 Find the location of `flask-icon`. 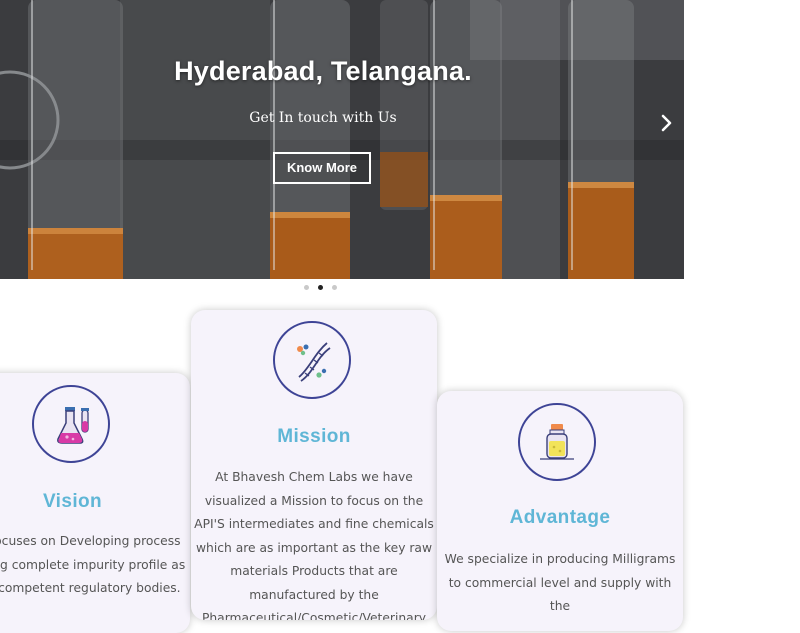

flask-icon is located at coordinates (73, 425).